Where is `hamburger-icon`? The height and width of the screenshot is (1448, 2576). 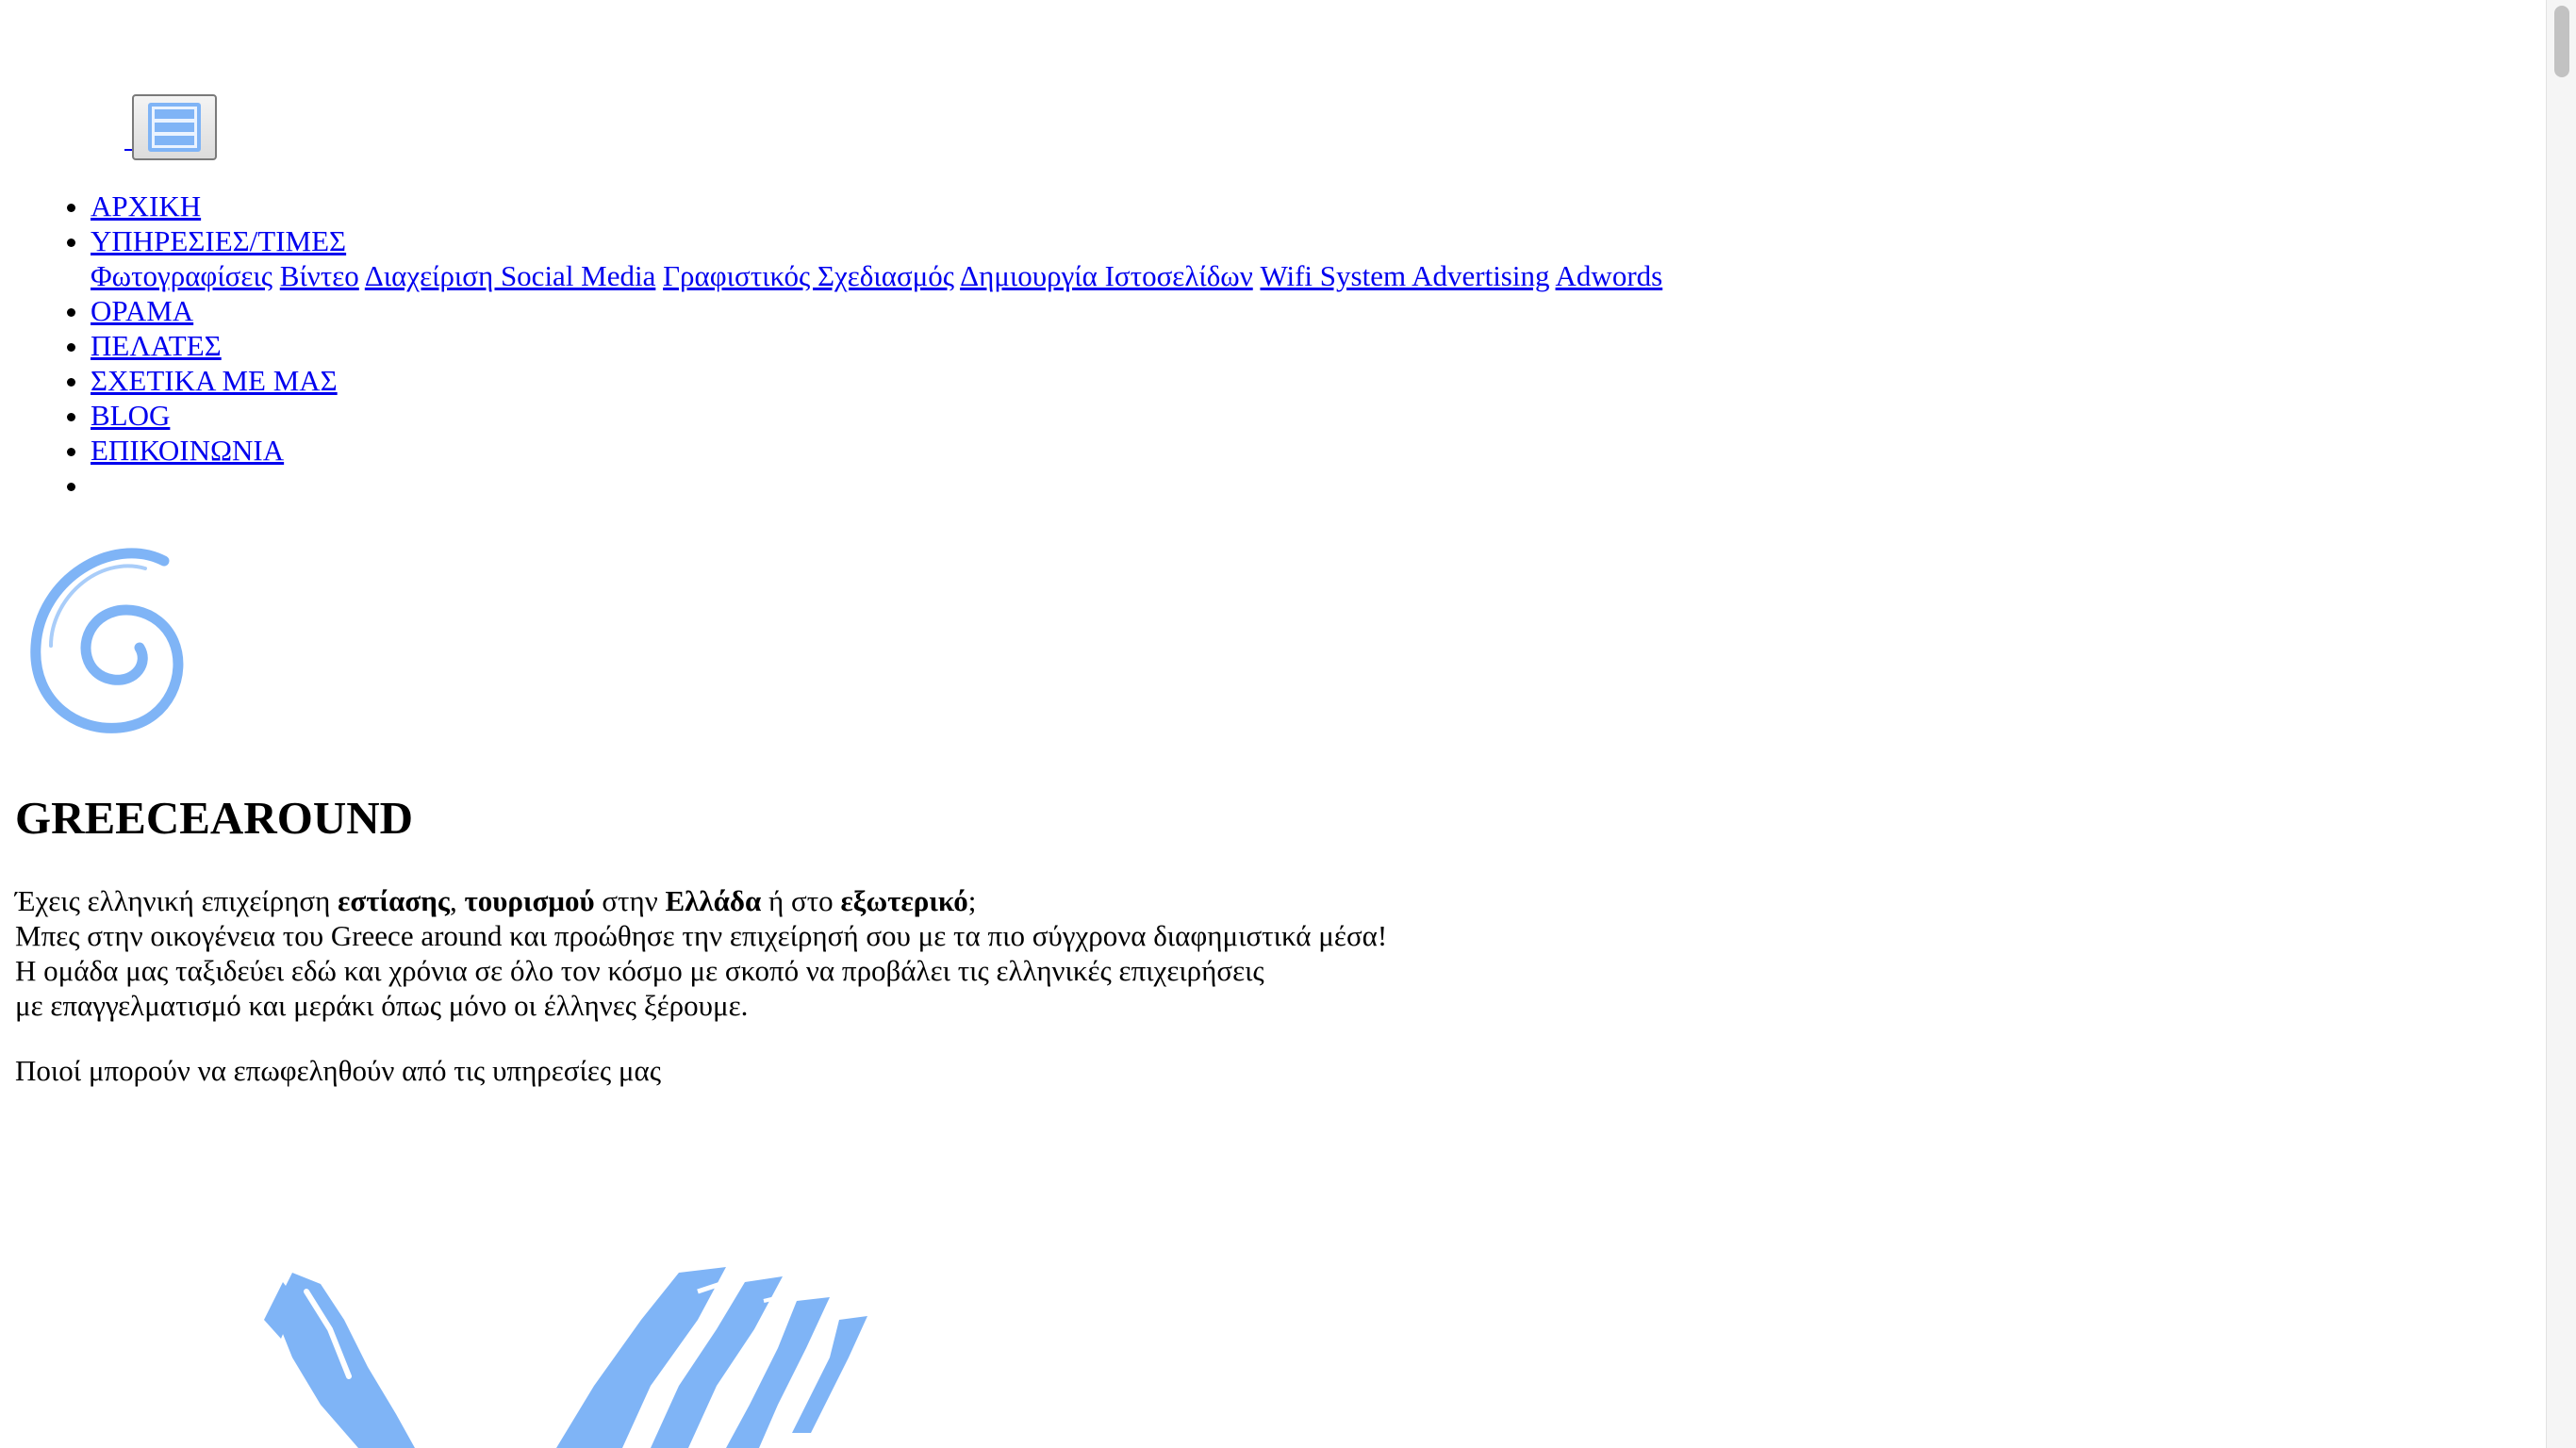
hamburger-icon is located at coordinates (174, 127).